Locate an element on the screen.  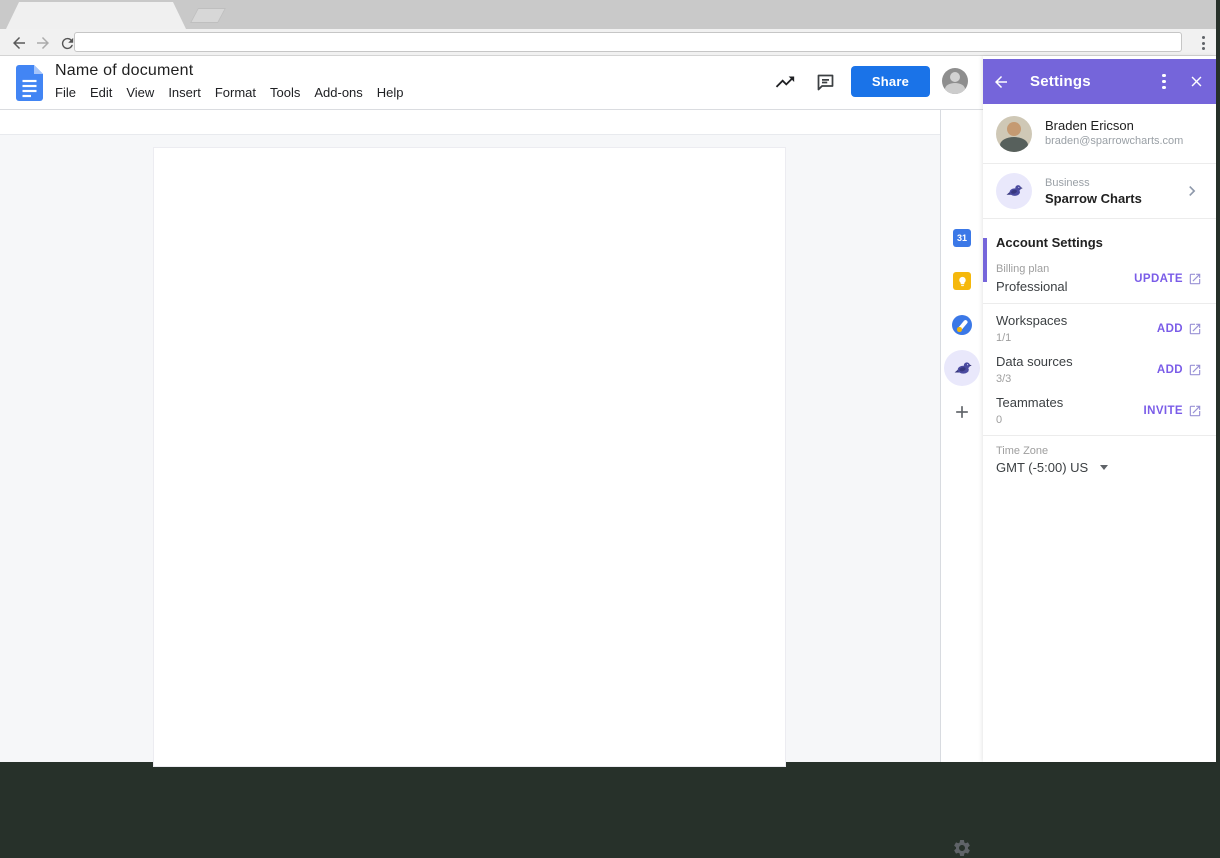
teammates-label: Teammates is located at coordinates (1030, 402).